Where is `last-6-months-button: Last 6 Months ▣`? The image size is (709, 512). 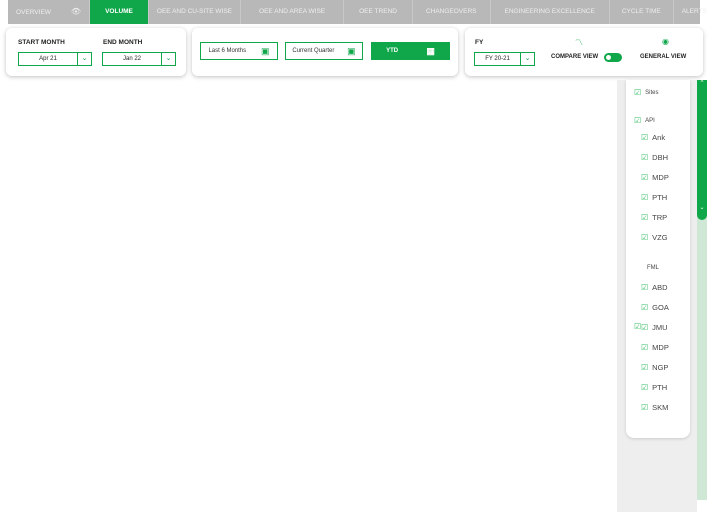 last-6-months-button: Last 6 Months ▣ is located at coordinates (239, 51).